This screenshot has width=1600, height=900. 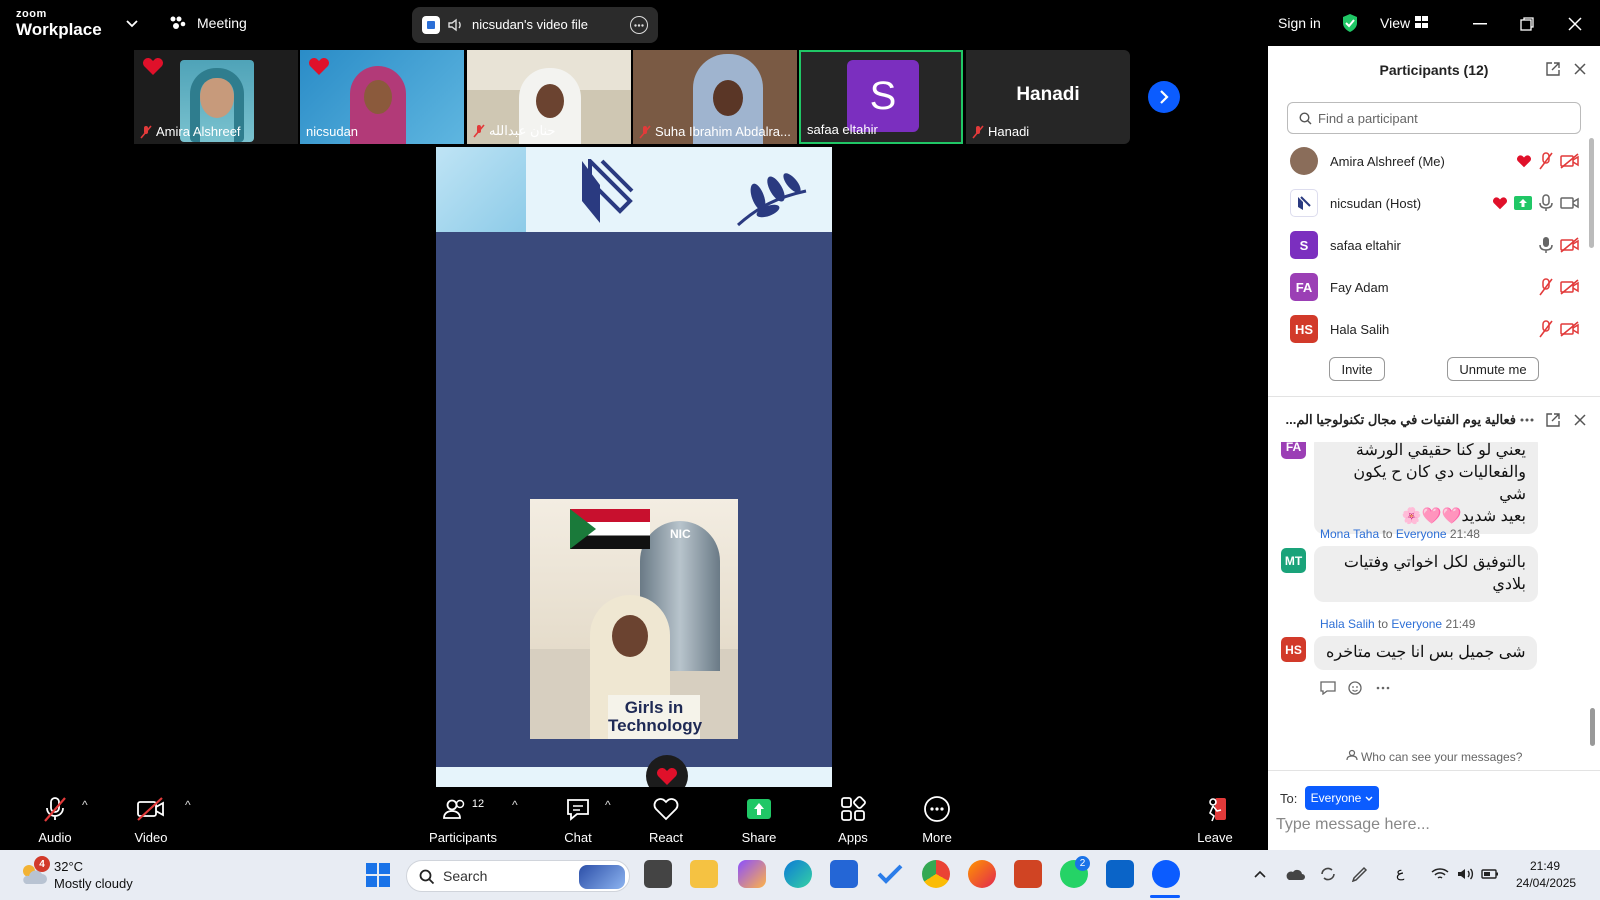 I want to click on chat-button: Chat, so click(x=578, y=820).